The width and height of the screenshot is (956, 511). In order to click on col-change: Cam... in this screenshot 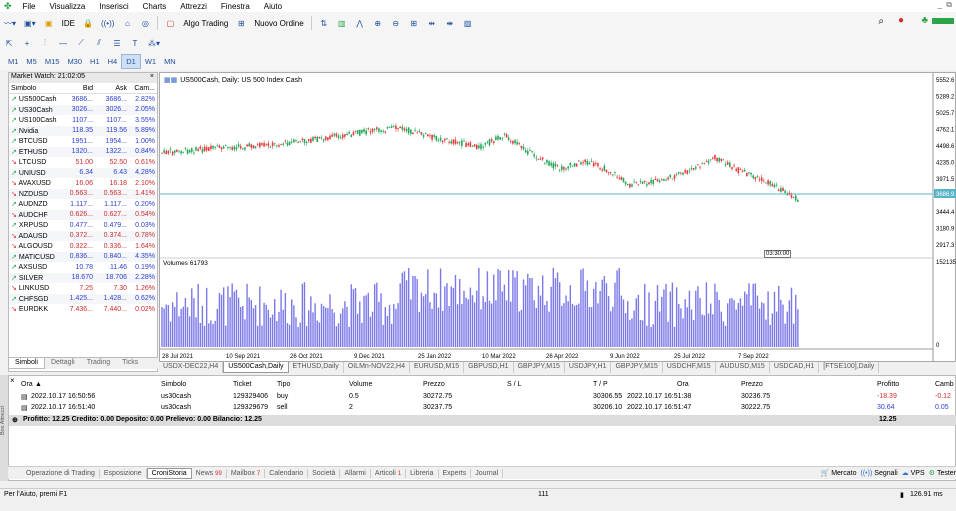, I will do `click(141, 88)`.